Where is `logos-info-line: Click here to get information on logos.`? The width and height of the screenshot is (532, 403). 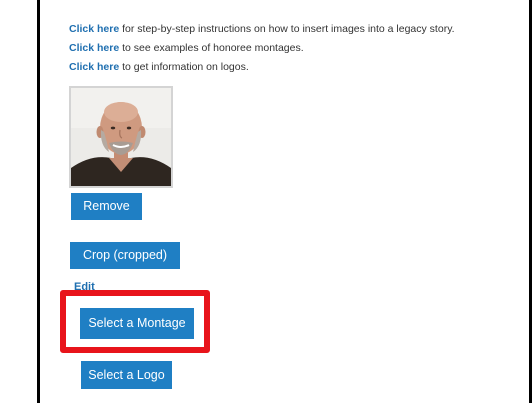 logos-info-line: Click here to get information on logos. is located at coordinates (159, 67).